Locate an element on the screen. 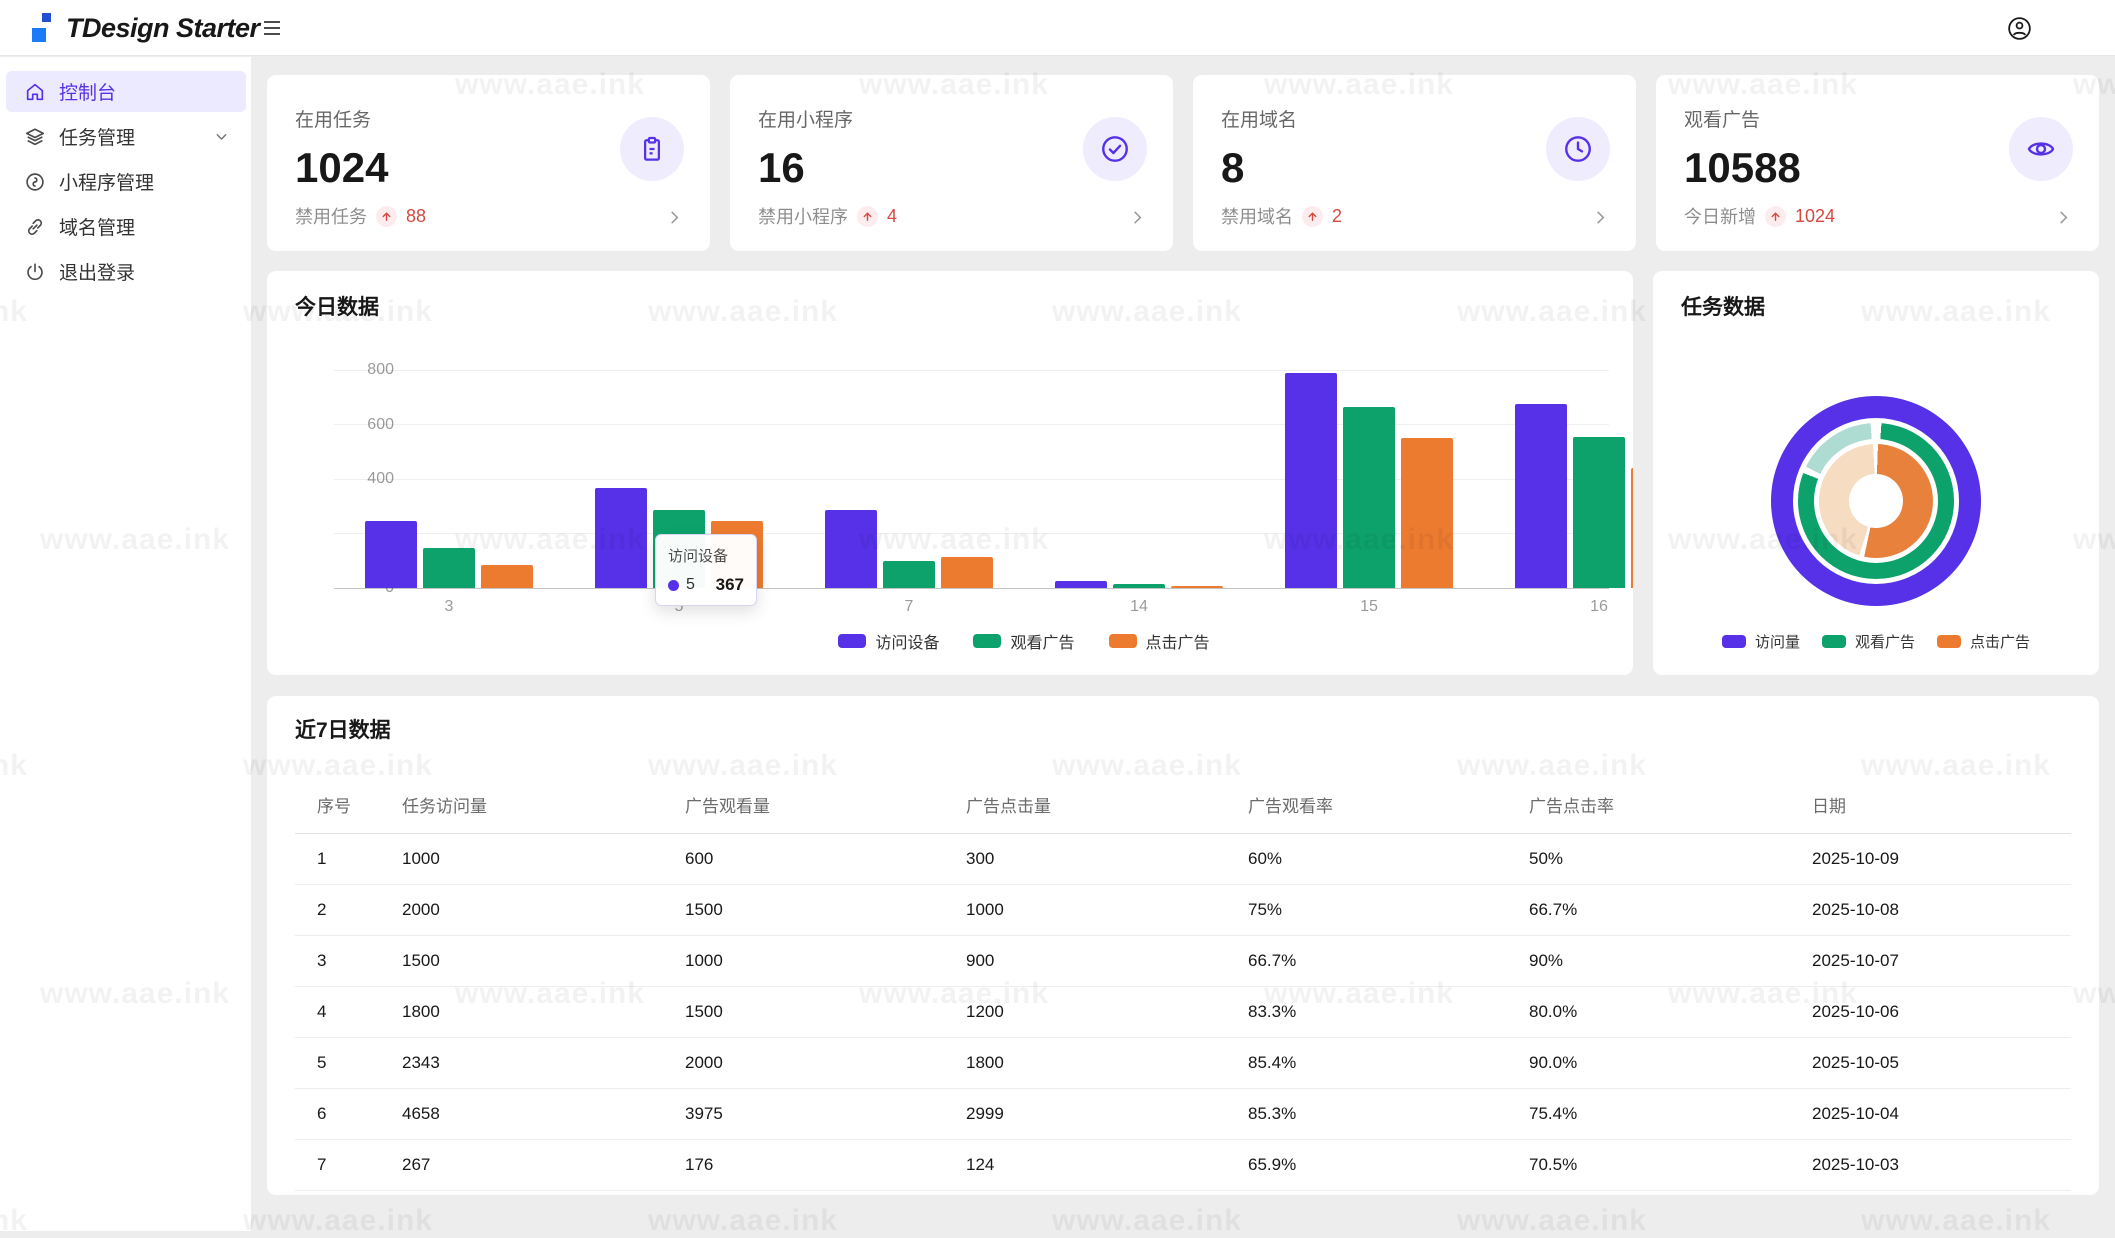 Image resolution: width=2115 pixels, height=1238 pixels. legend-label: 观看广告 is located at coordinates (1042, 643).